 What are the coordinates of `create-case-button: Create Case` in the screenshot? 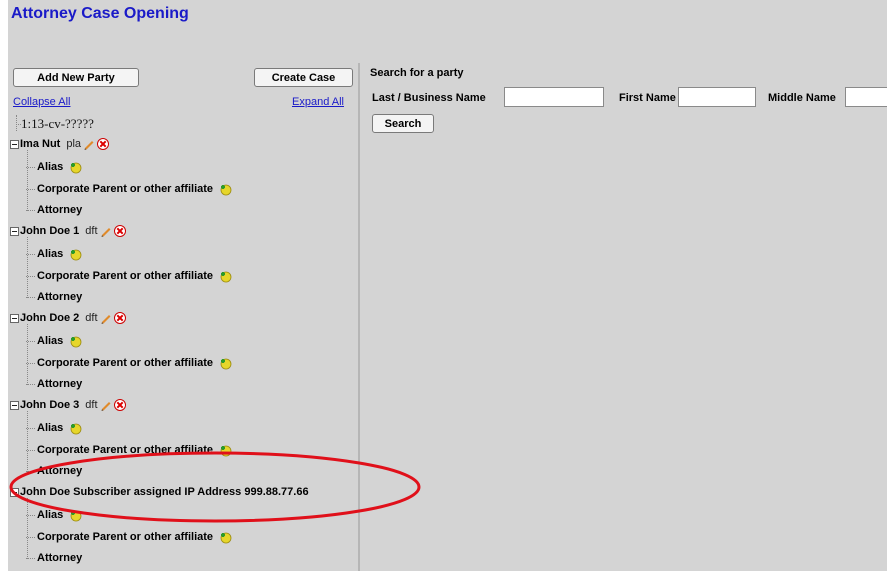 It's located at (303, 77).